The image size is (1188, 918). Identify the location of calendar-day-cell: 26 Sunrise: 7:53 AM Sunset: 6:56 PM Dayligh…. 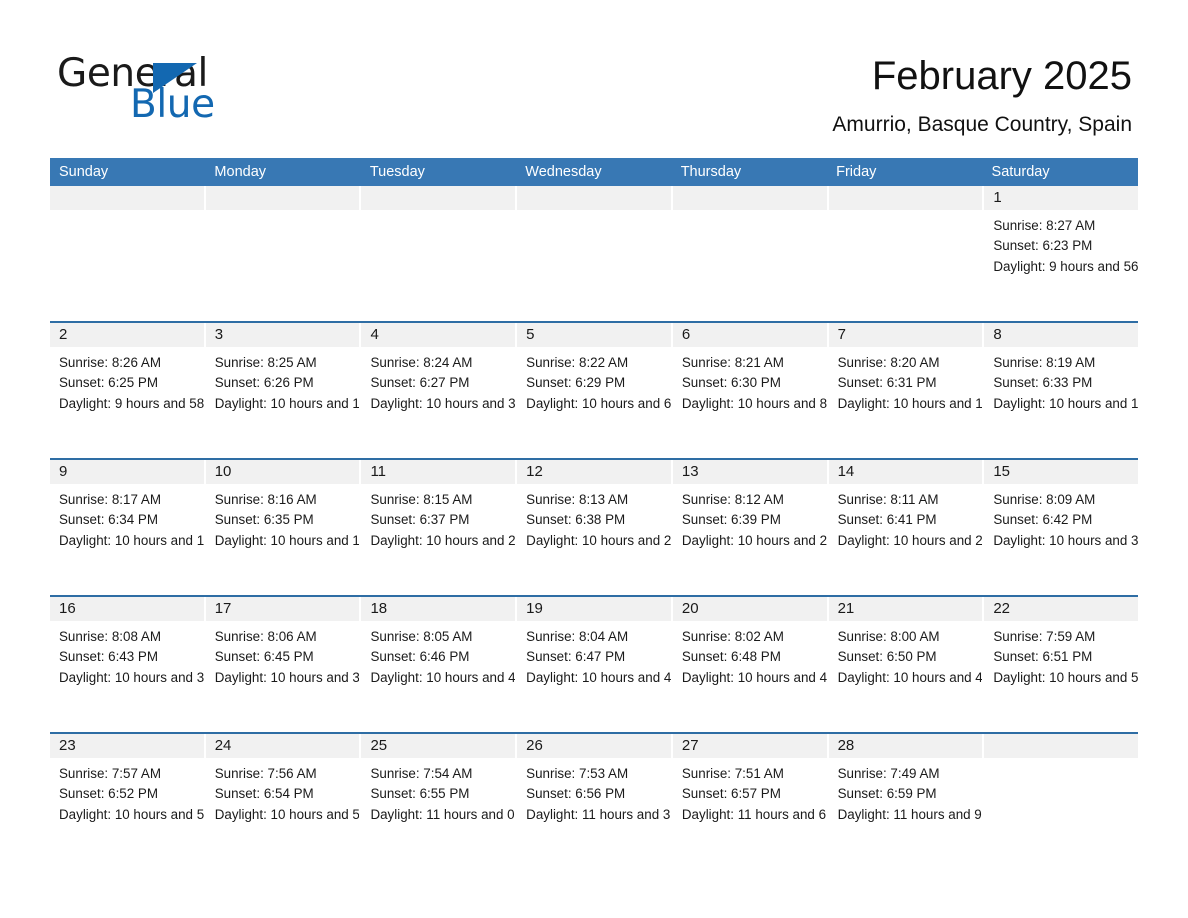
(595, 798).